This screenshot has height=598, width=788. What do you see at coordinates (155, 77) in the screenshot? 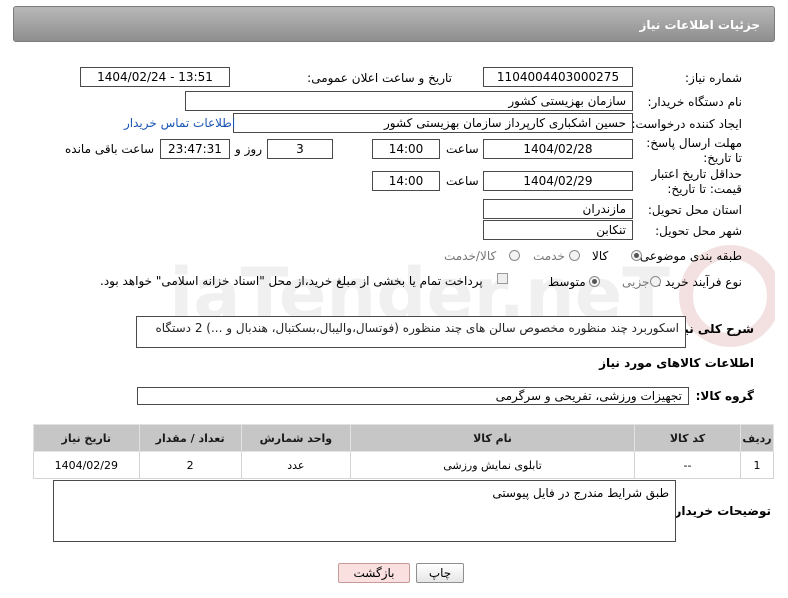
I see `announce-date-field: 1404/02/24 - 13:51` at bounding box center [155, 77].